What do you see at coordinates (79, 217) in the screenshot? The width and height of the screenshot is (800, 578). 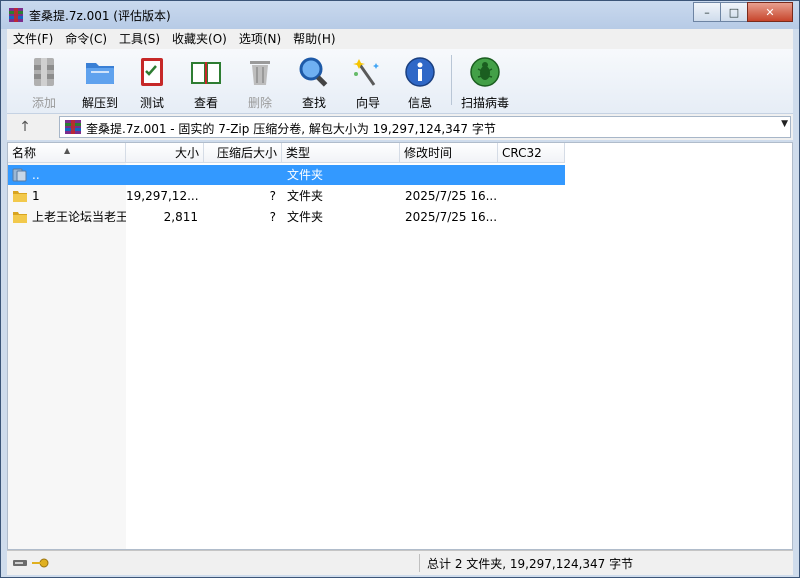 I see `row-name: 上老王论坛当老王` at bounding box center [79, 217].